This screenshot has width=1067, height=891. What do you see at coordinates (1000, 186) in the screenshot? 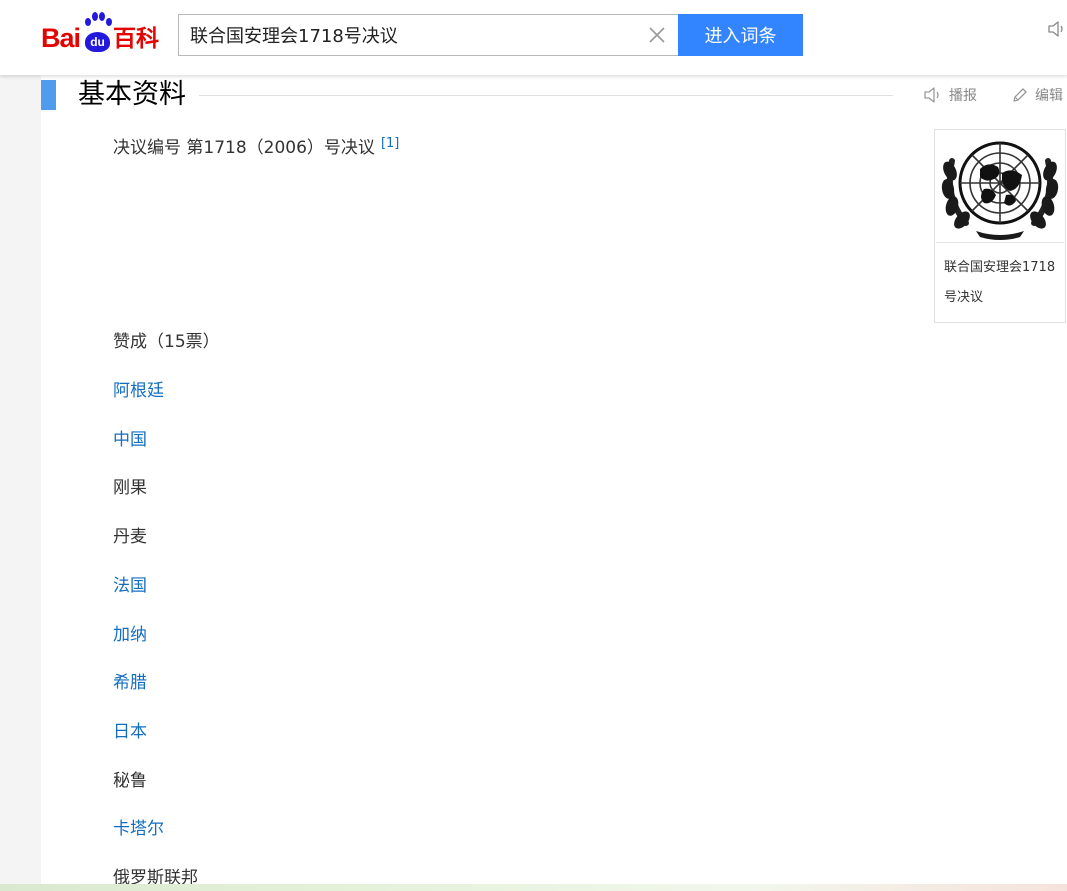
I see `un-emblem-icon` at bounding box center [1000, 186].